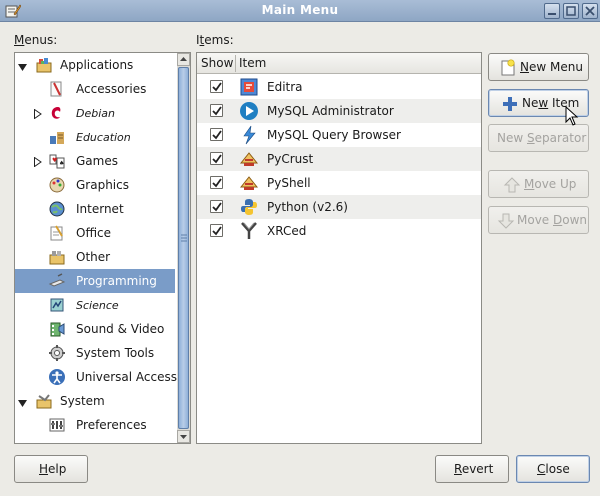 The width and height of the screenshot is (600, 496). I want to click on scroll-down-arrow, so click(183, 436).